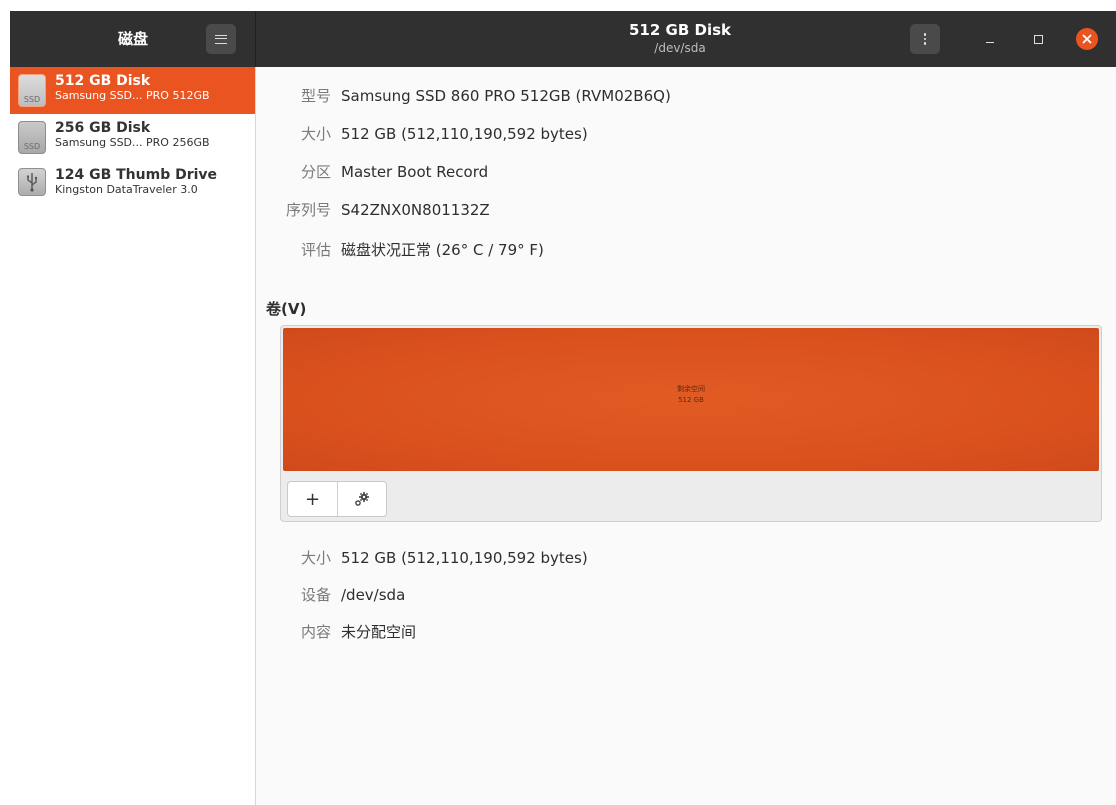  I want to click on window-title: 512 GB Disk, so click(680, 30).